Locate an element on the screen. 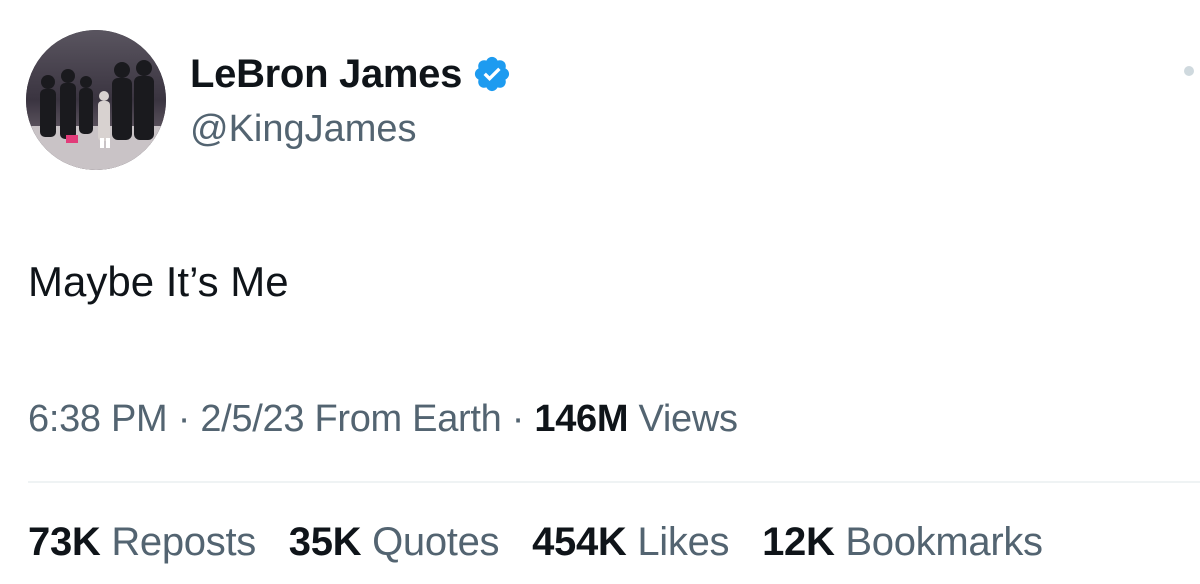 Image resolution: width=1200 pixels, height=584 pixels. reposts-stat: 73K Reposts is located at coordinates (142, 542).